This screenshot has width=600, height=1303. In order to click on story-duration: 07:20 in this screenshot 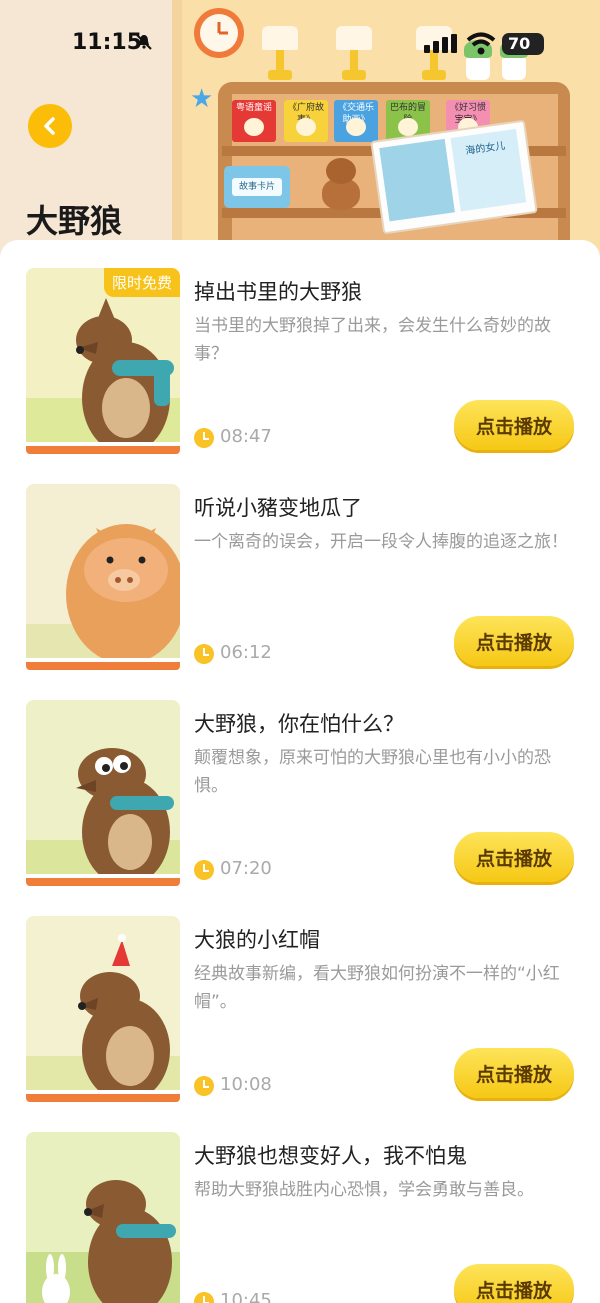, I will do `click(246, 868)`.